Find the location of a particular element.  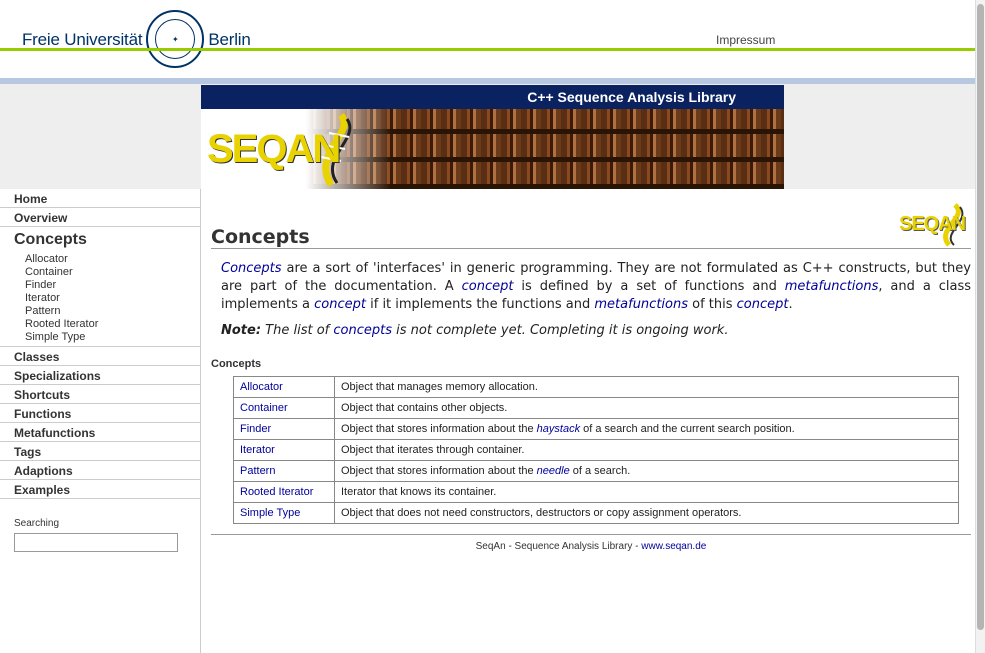

search-label: Searching is located at coordinates (37, 523).